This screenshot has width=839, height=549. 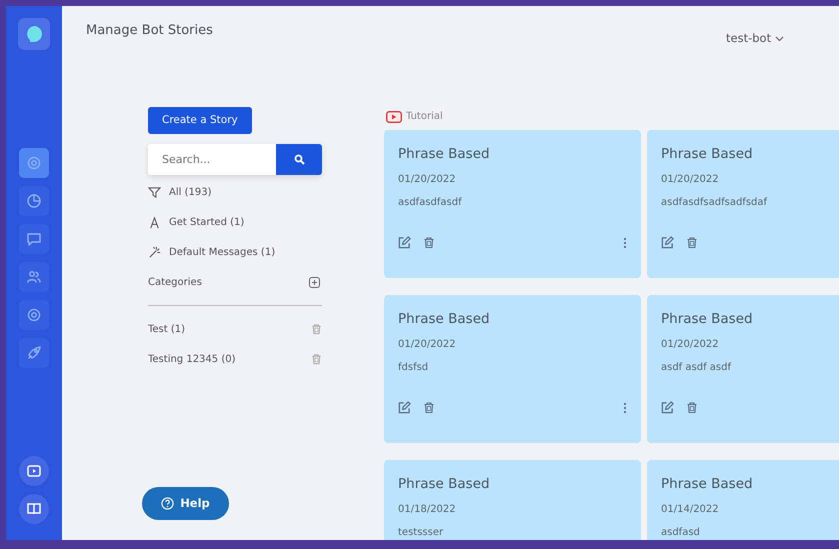 I want to click on chat-nav-item, so click(x=34, y=239).